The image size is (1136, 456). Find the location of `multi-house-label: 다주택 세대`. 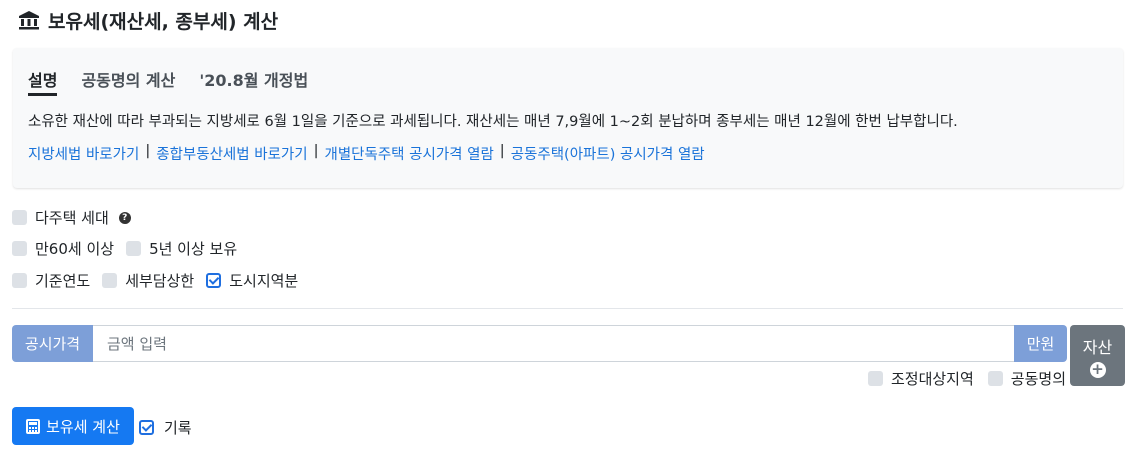

multi-house-label: 다주택 세대 is located at coordinates (72, 218).